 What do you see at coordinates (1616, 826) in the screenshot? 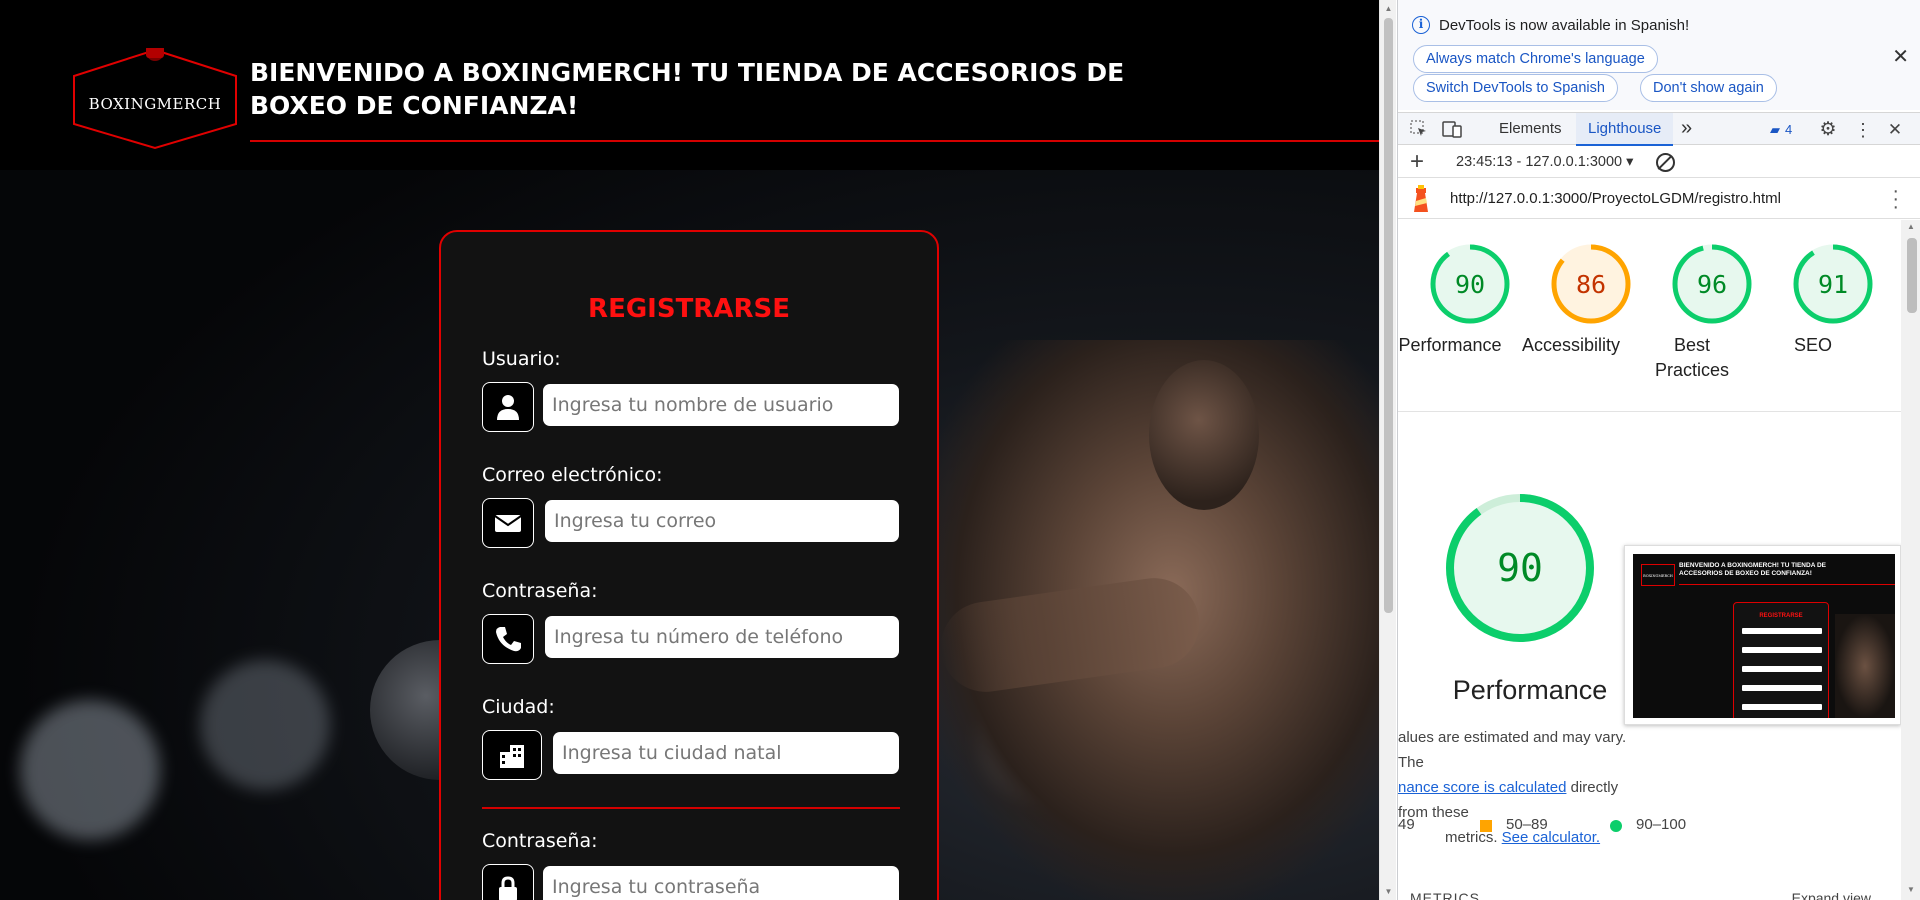
I see `legend-pass-marker` at bounding box center [1616, 826].